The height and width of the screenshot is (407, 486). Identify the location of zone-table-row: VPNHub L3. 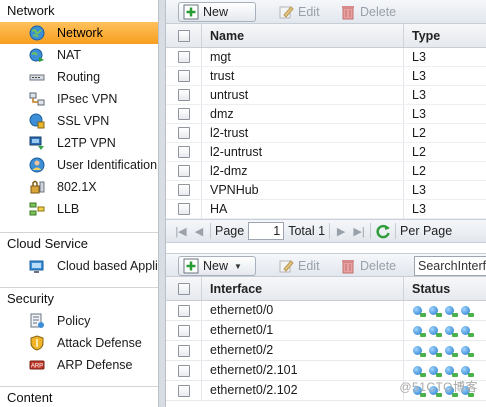
(326, 190).